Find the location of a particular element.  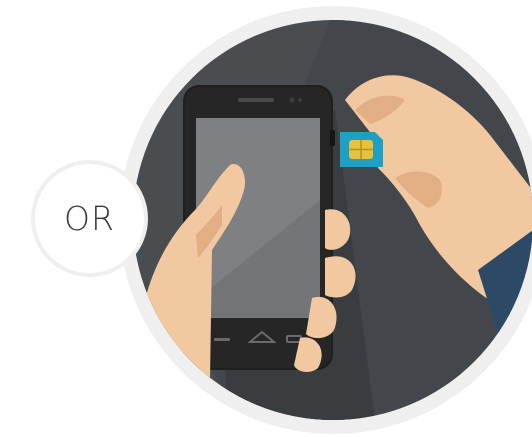

or-label: OR is located at coordinates (89, 218).